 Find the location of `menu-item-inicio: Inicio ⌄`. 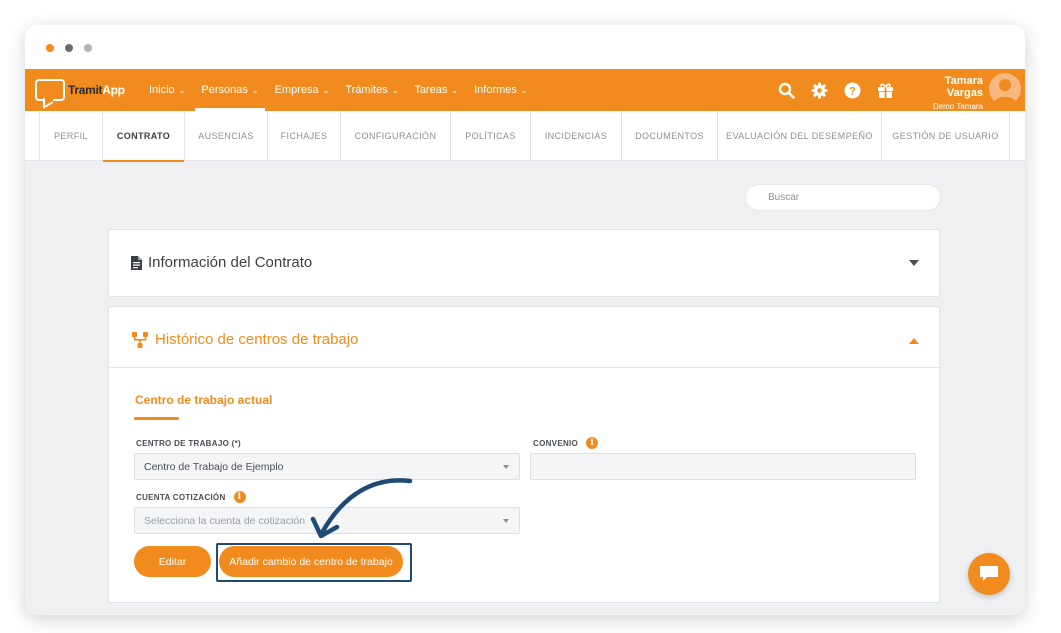

menu-item-inicio: Inicio ⌄ is located at coordinates (167, 90).